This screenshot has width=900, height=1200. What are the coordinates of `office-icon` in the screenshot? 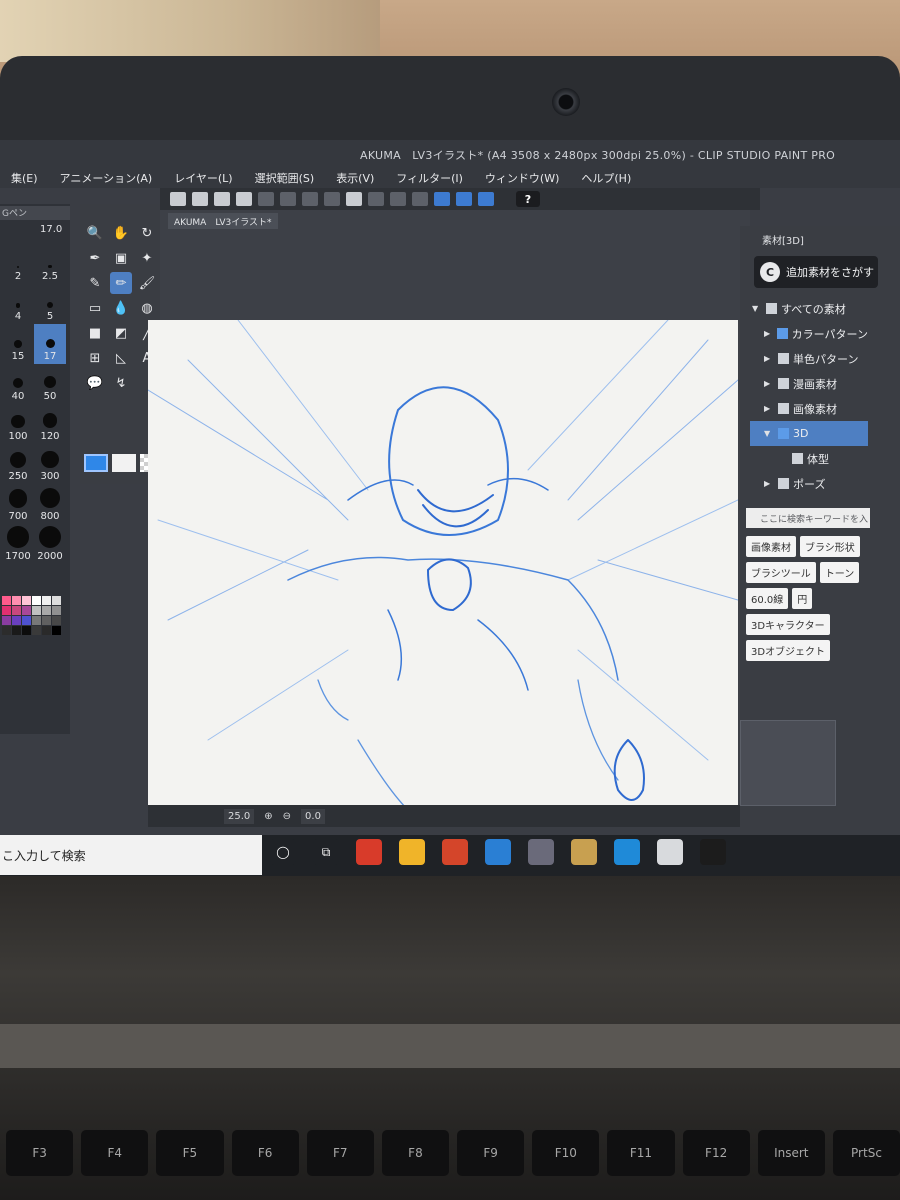 It's located at (369, 852).